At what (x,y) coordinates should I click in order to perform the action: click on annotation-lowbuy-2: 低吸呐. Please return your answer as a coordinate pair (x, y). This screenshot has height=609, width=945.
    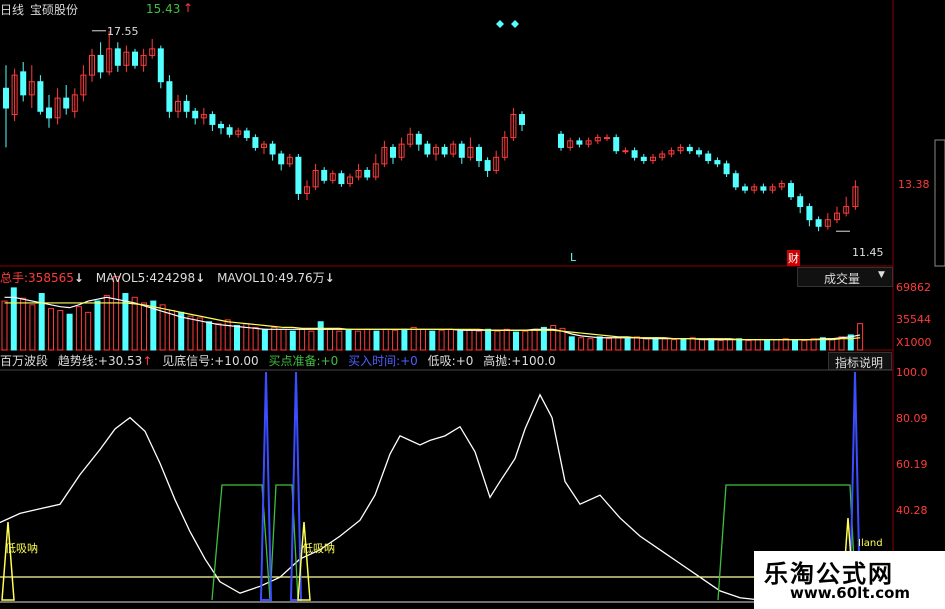
    Looking at the image, I should click on (318, 548).